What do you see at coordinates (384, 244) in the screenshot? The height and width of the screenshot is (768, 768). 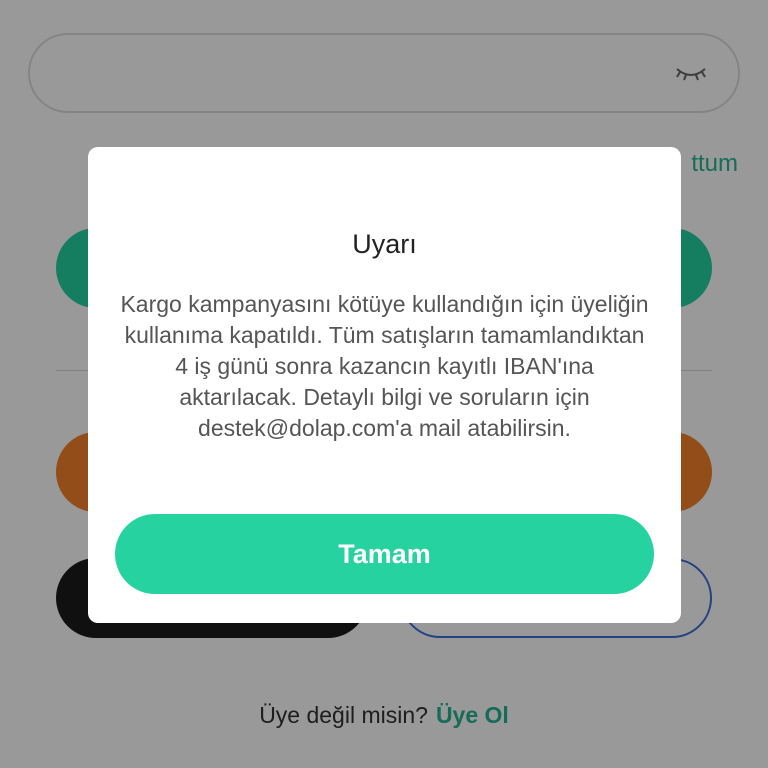 I see `dialog-title: Uyarı` at bounding box center [384, 244].